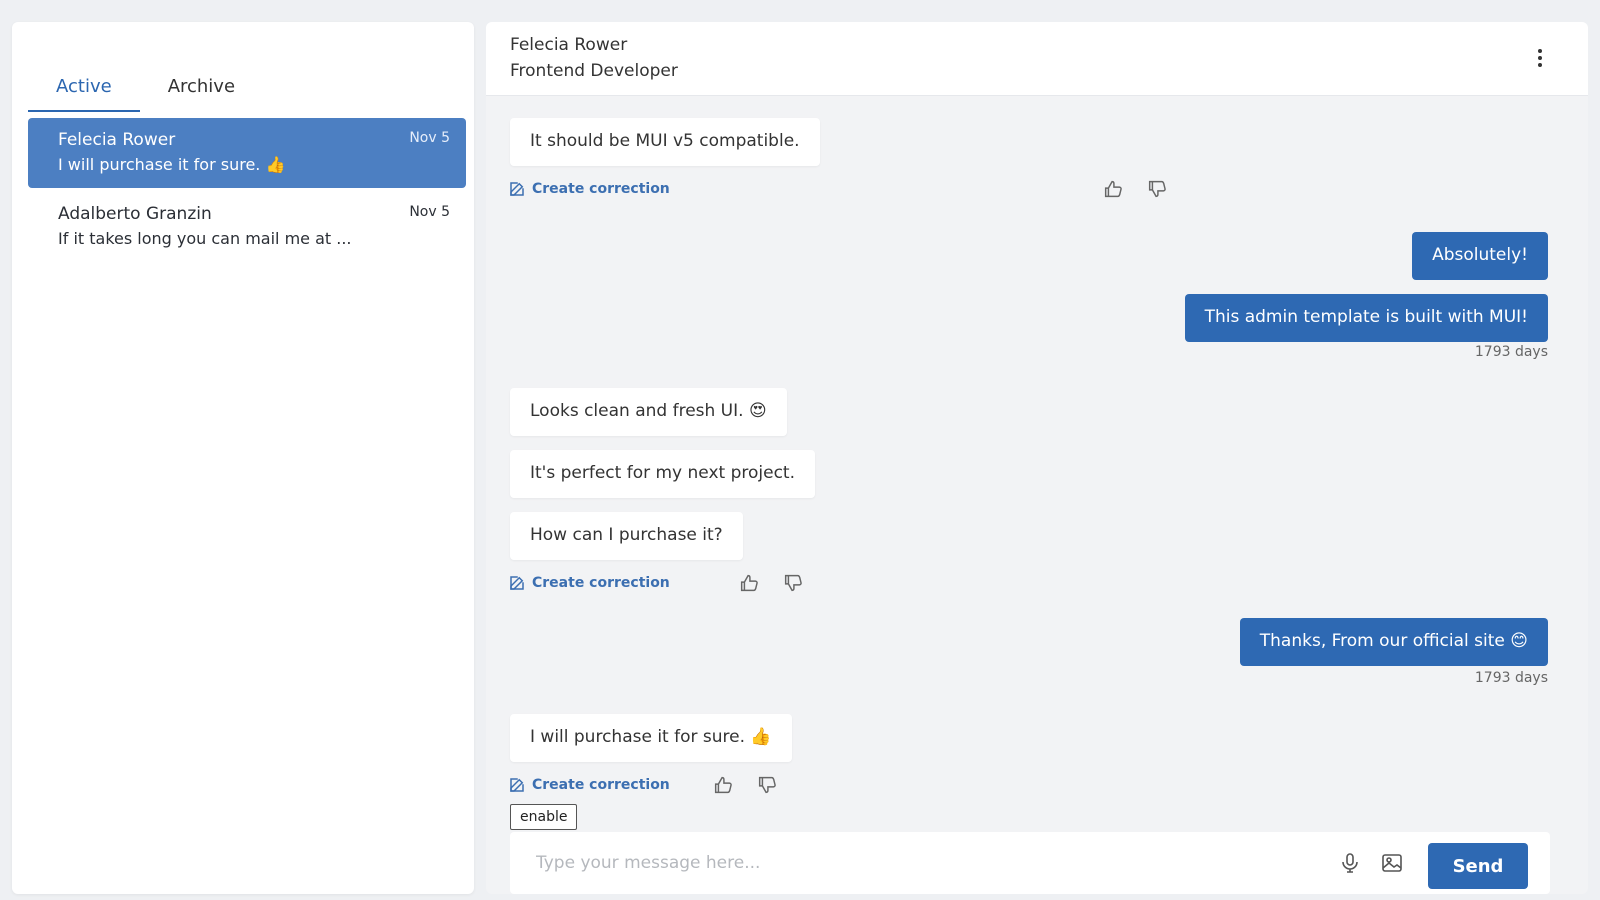  What do you see at coordinates (1351, 864) in the screenshot?
I see `microphone-icon` at bounding box center [1351, 864].